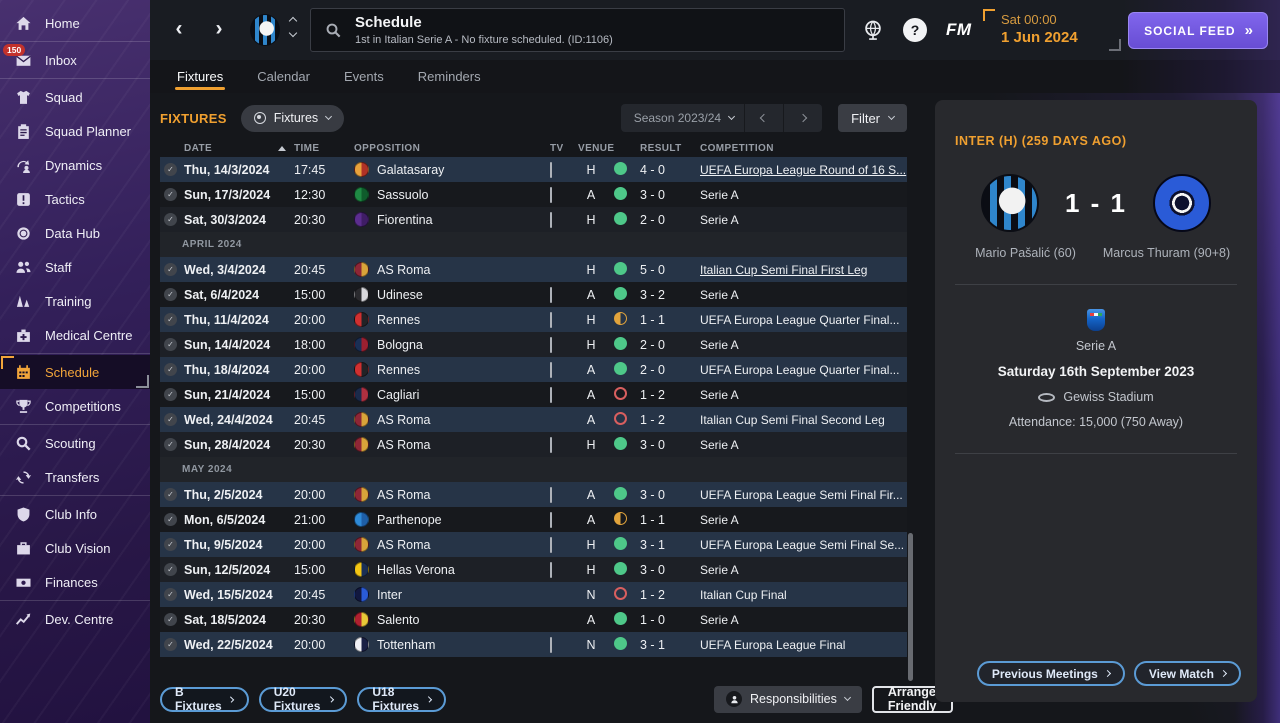 This screenshot has width=1280, height=723. What do you see at coordinates (533, 294) in the screenshot?
I see `fixture-row: ✓ Sat, 6/4/2024 15:00 Udinese A 3 - 2 Serie A` at bounding box center [533, 294].